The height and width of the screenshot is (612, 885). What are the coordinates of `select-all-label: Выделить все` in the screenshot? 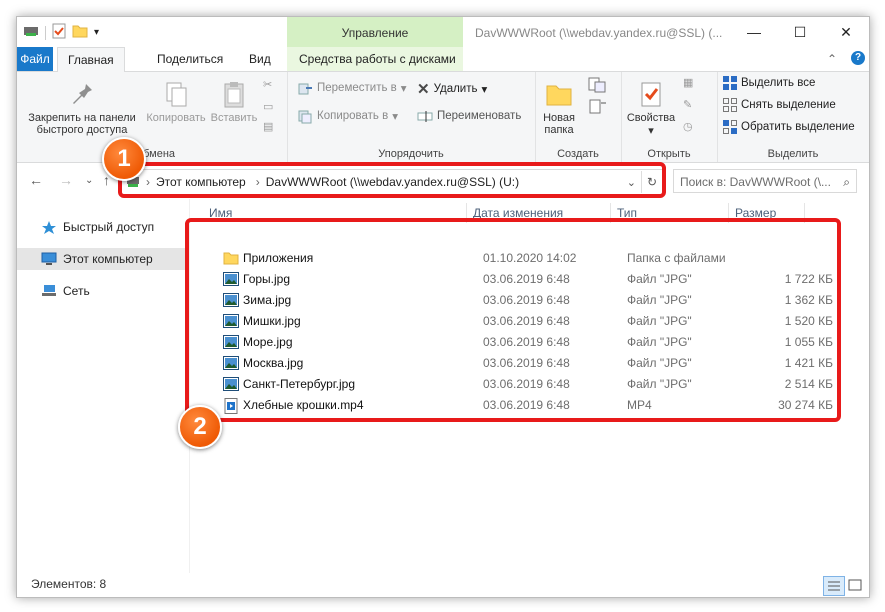 It's located at (778, 83).